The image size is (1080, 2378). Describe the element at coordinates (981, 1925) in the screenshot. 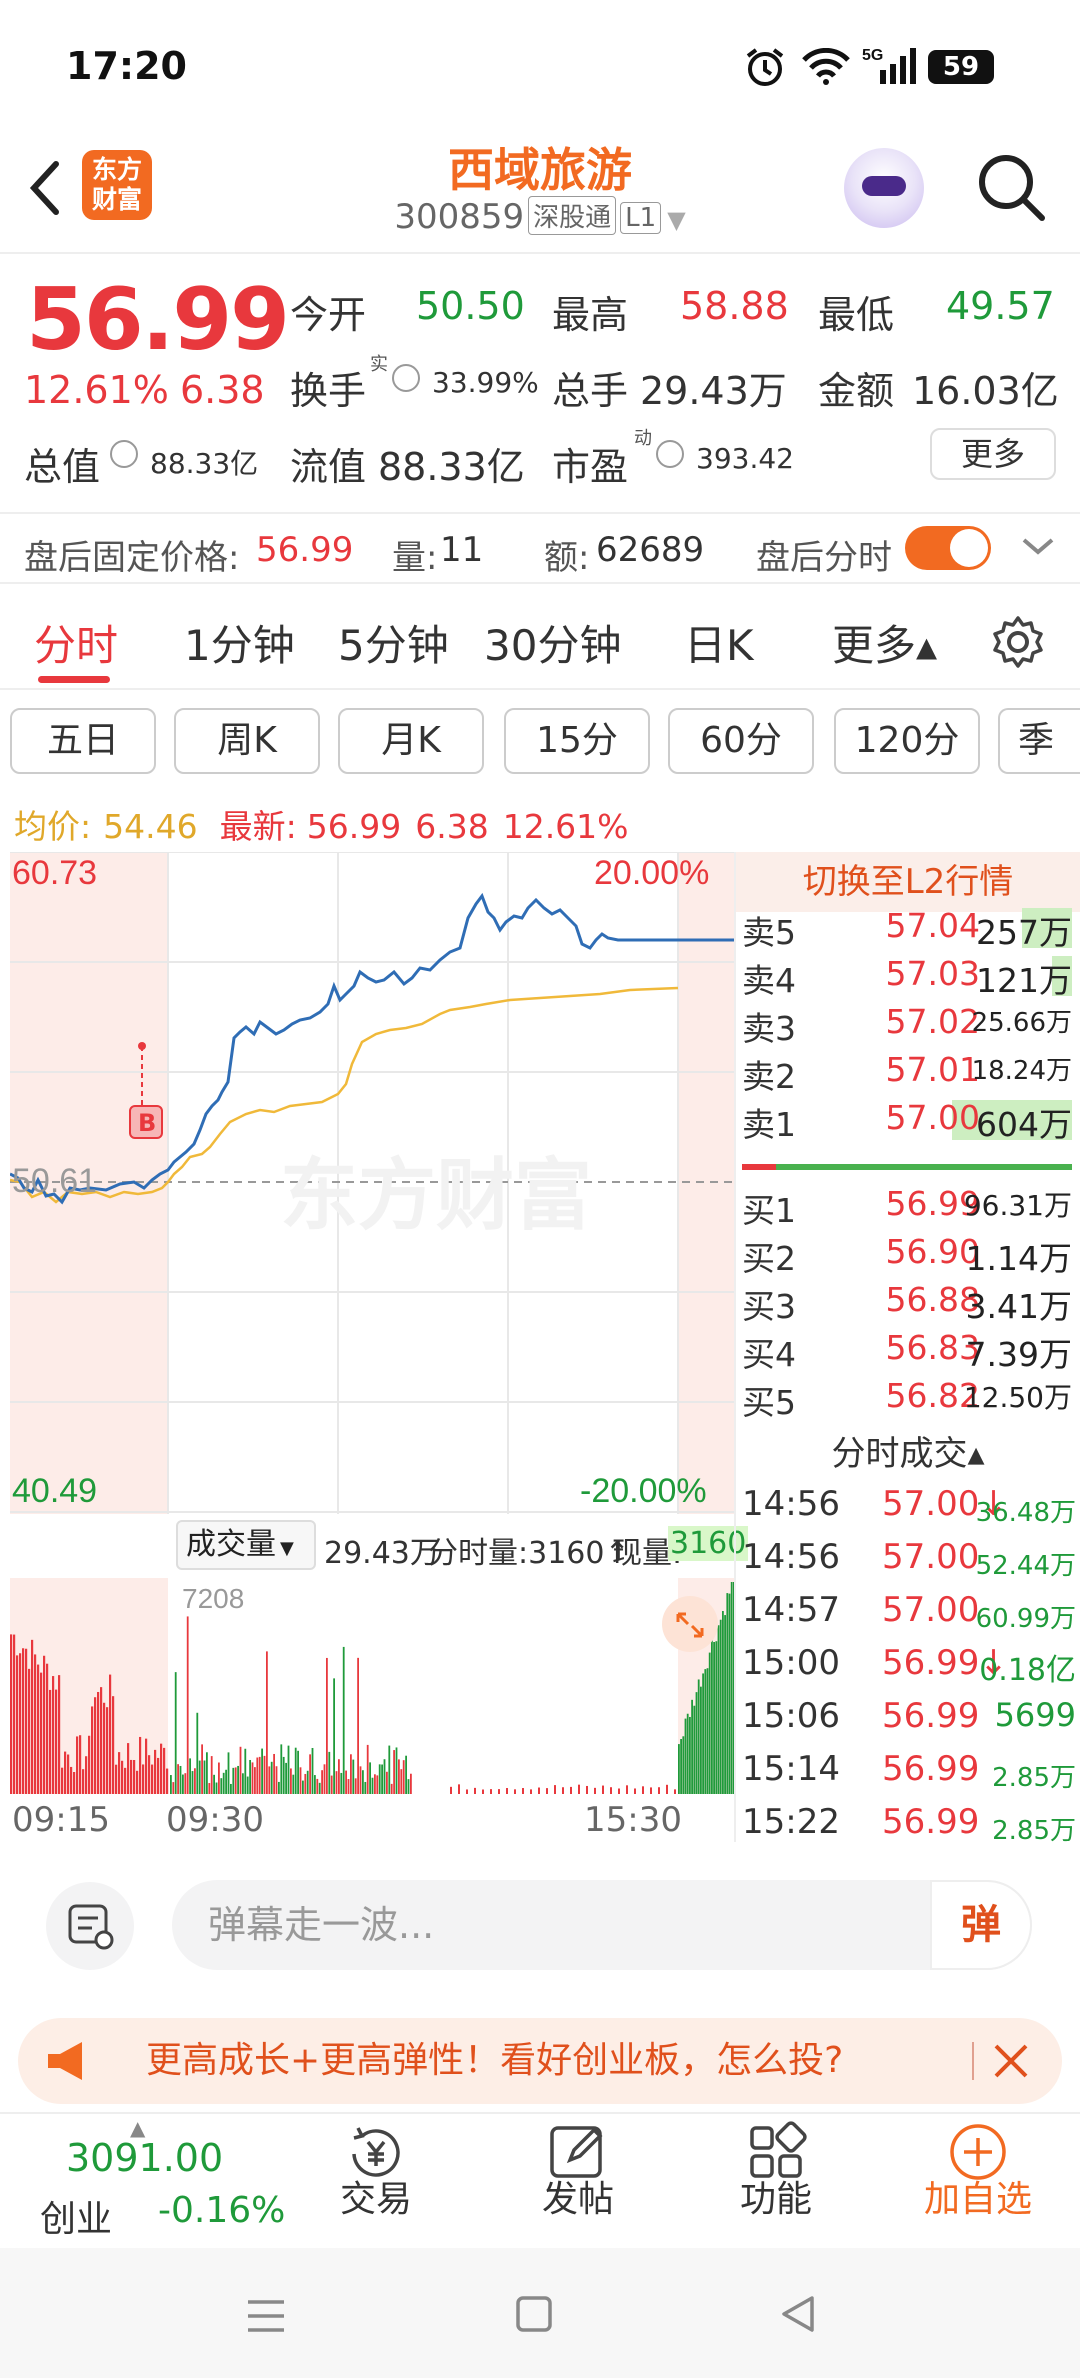

I see `danmu-send-button: 弹` at that location.